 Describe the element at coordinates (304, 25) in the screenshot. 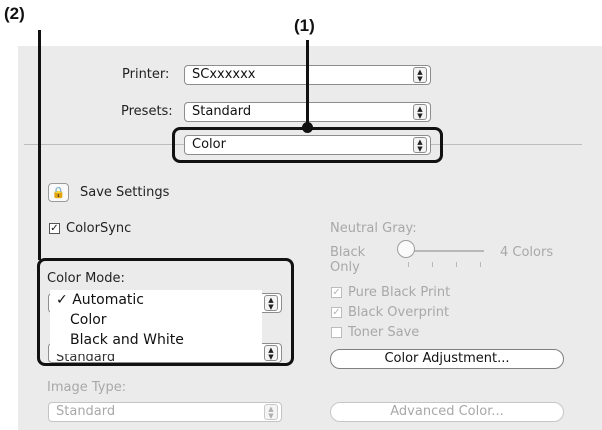

I see `callout-1: (1)` at that location.